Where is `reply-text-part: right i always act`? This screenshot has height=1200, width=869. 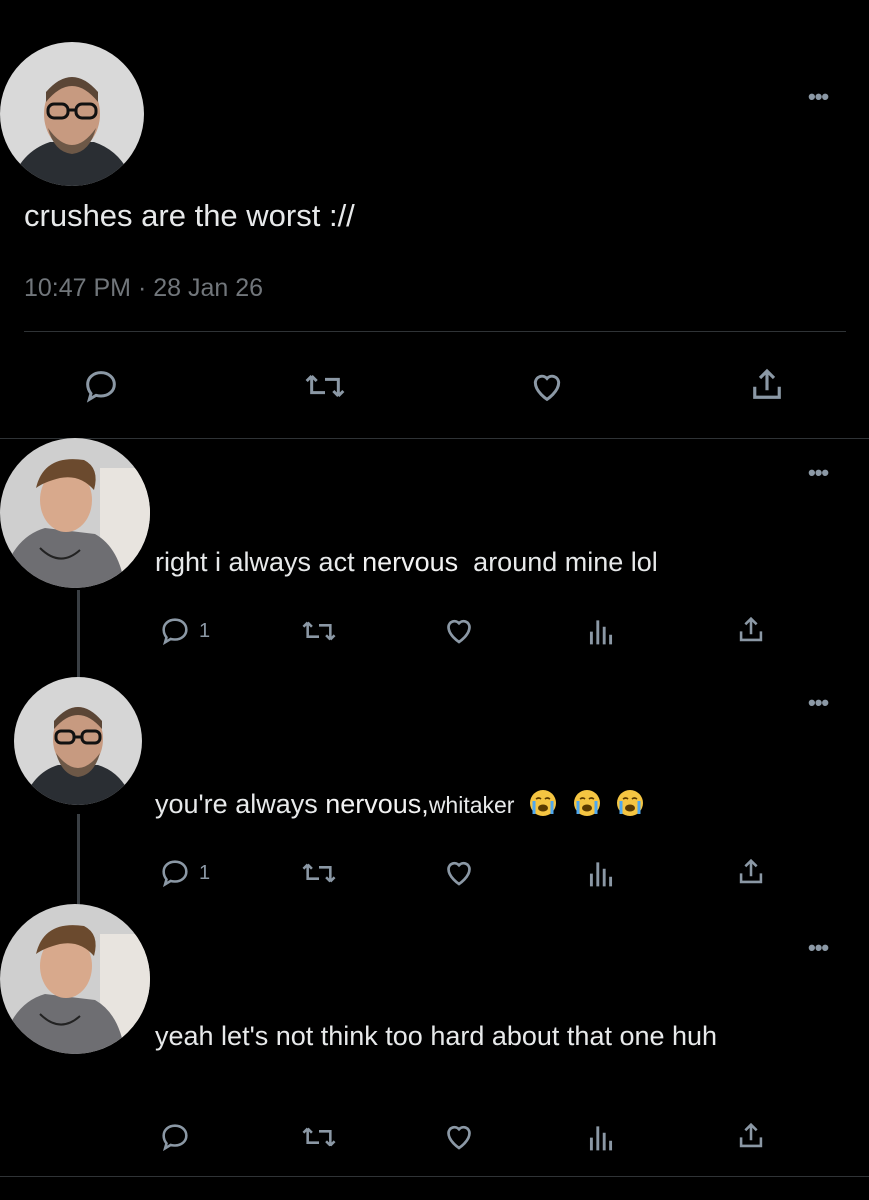 reply-text-part: right i always act is located at coordinates (255, 562).